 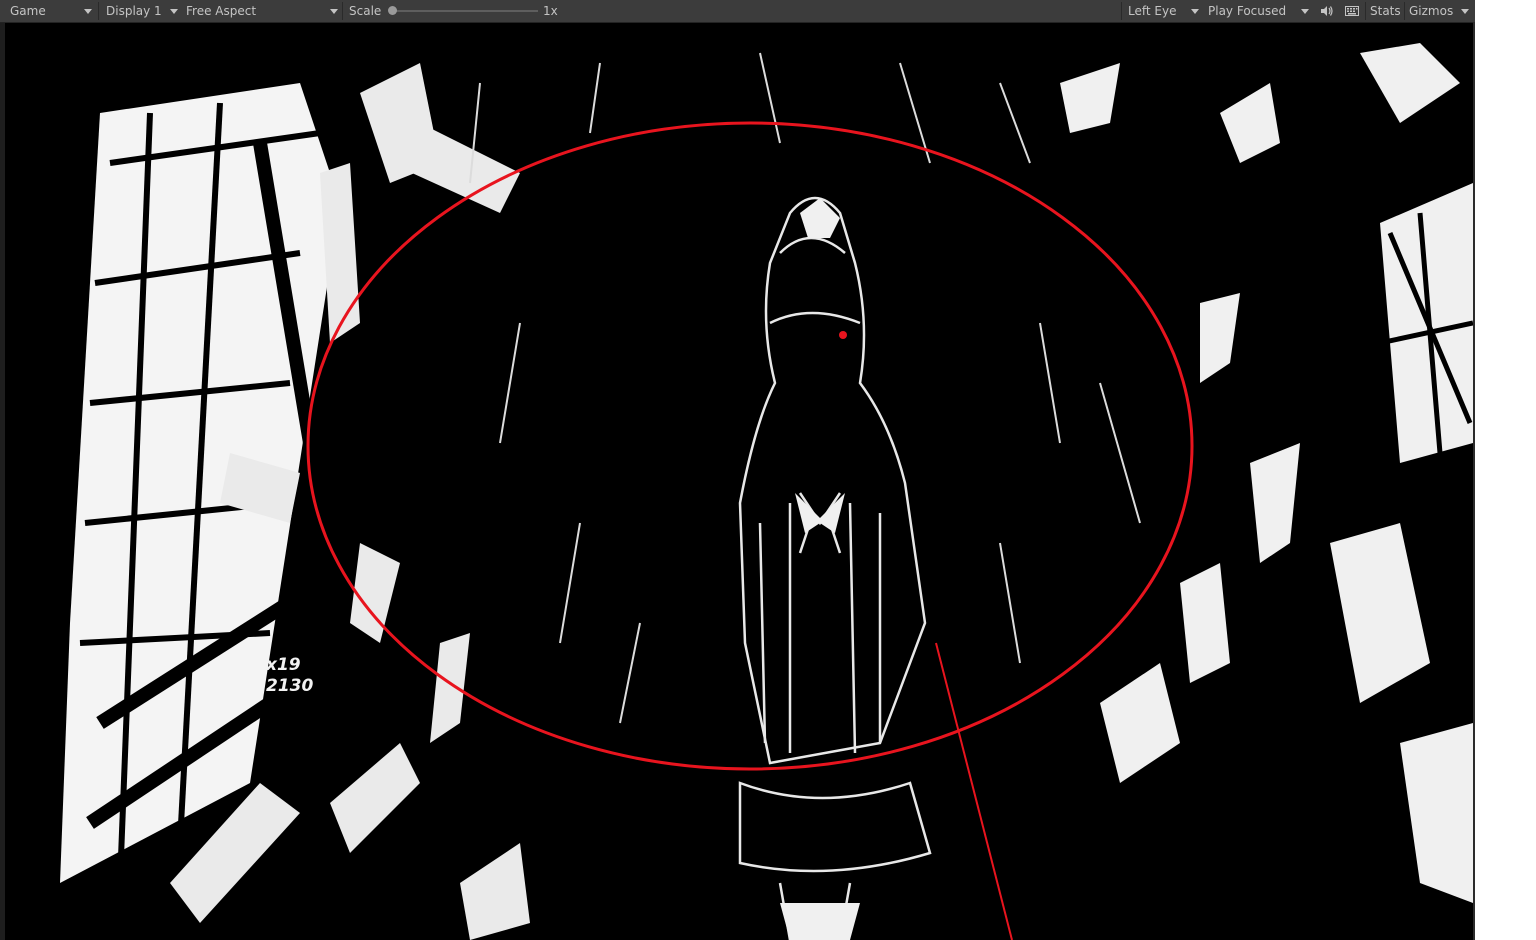 I want to click on scale-slider-track, so click(x=464, y=11).